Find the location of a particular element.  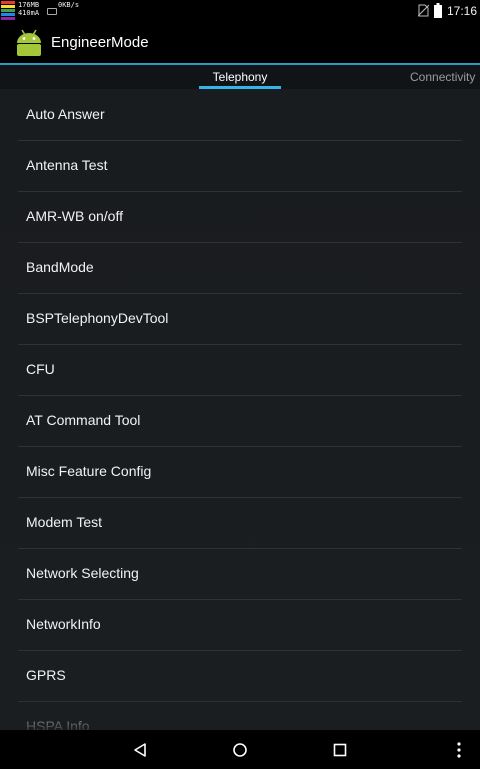

recents-icon is located at coordinates (340, 749).